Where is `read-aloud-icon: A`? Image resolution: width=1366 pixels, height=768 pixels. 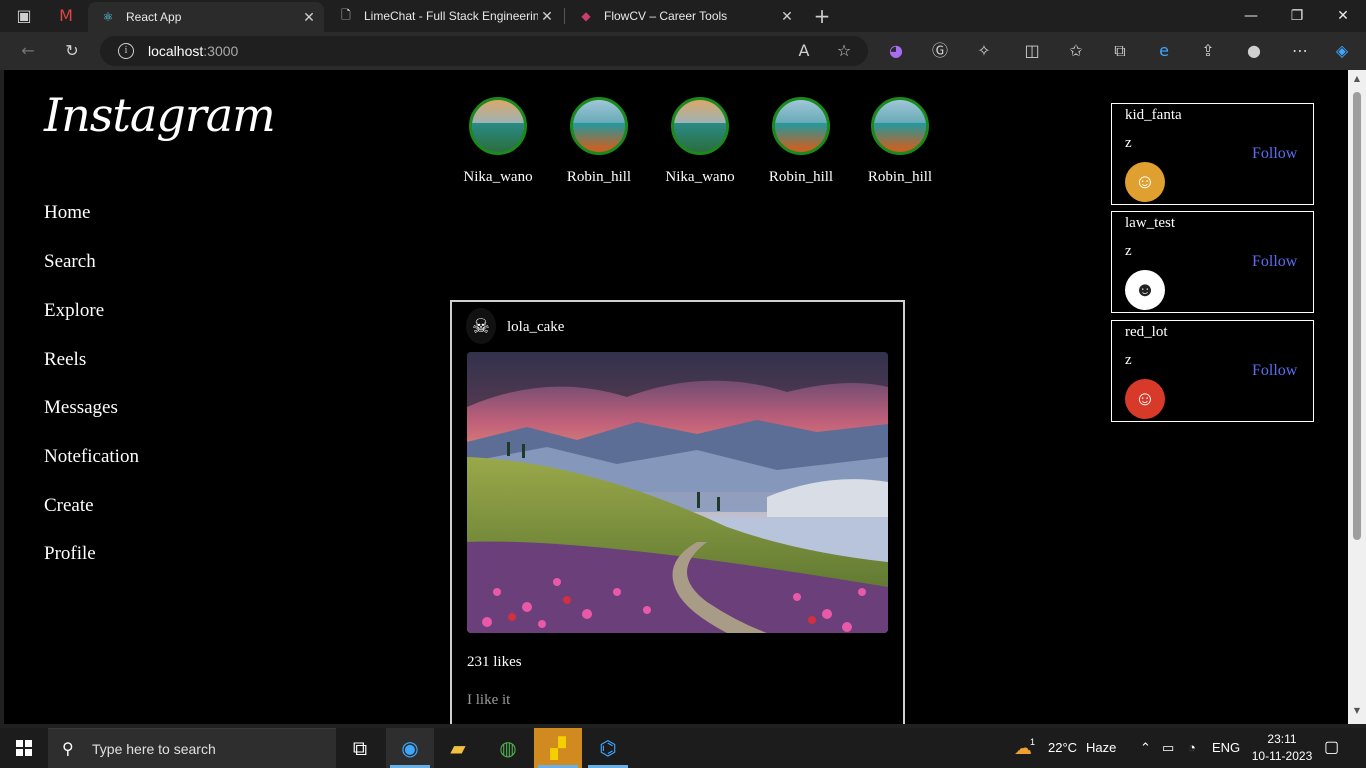
read-aloud-icon: A is located at coordinates (804, 51).